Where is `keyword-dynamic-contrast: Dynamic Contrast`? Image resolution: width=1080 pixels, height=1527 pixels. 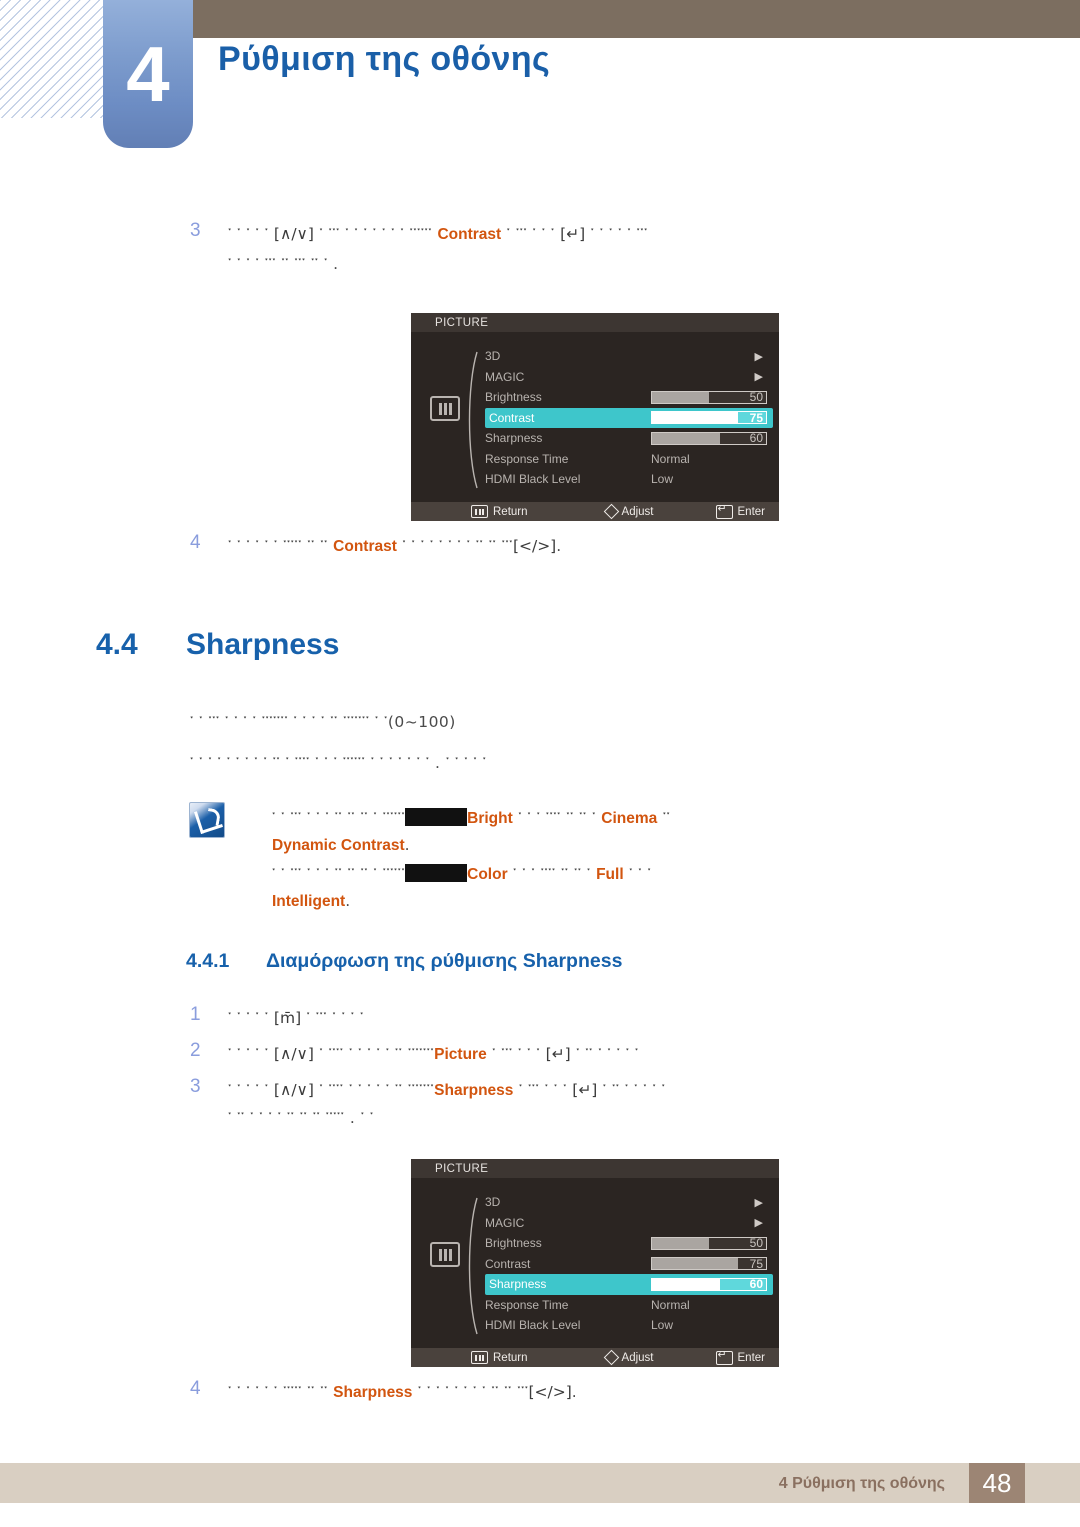
keyword-dynamic-contrast: Dynamic Contrast is located at coordinates (338, 845).